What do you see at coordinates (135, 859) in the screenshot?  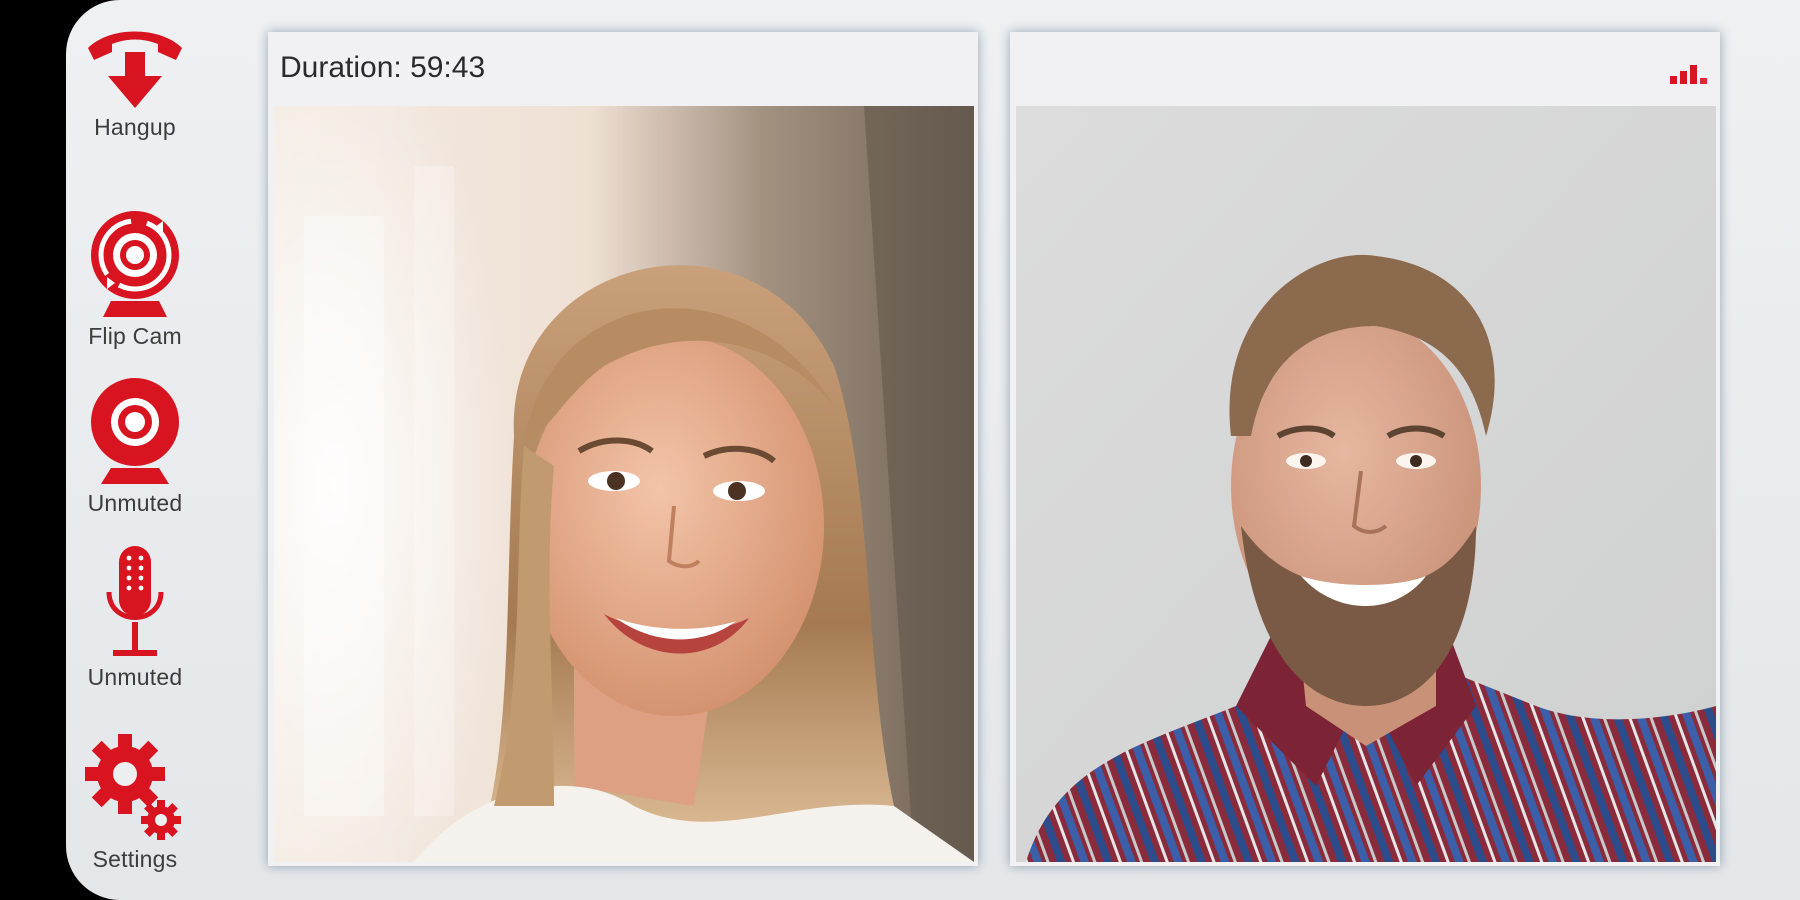 I see `settings-label: Settings` at bounding box center [135, 859].